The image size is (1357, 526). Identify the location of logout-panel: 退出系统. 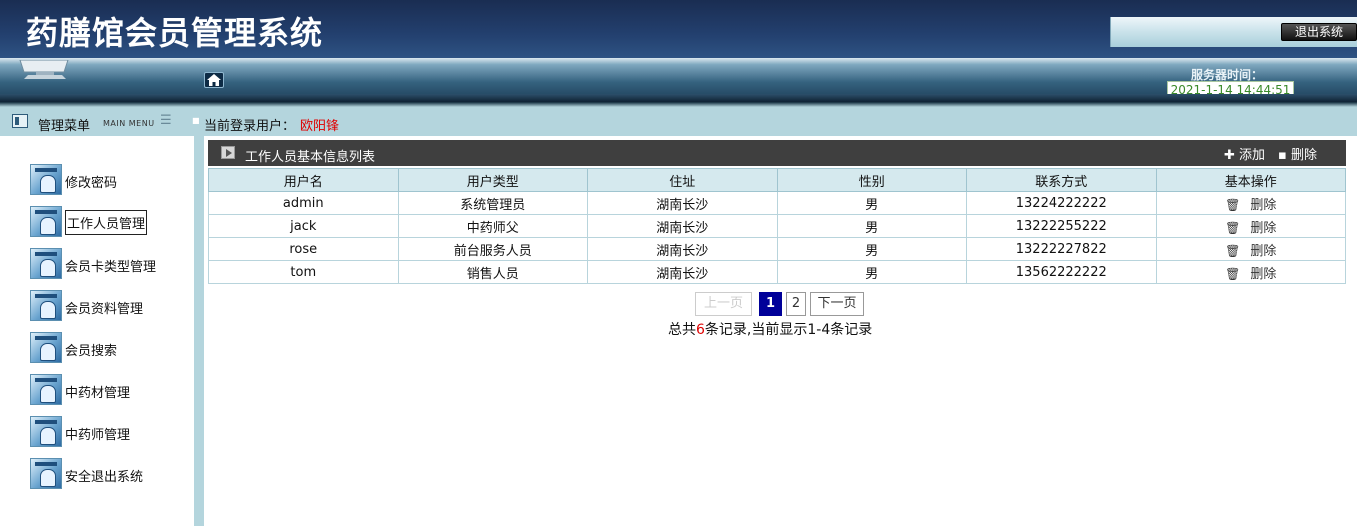
(1233, 32).